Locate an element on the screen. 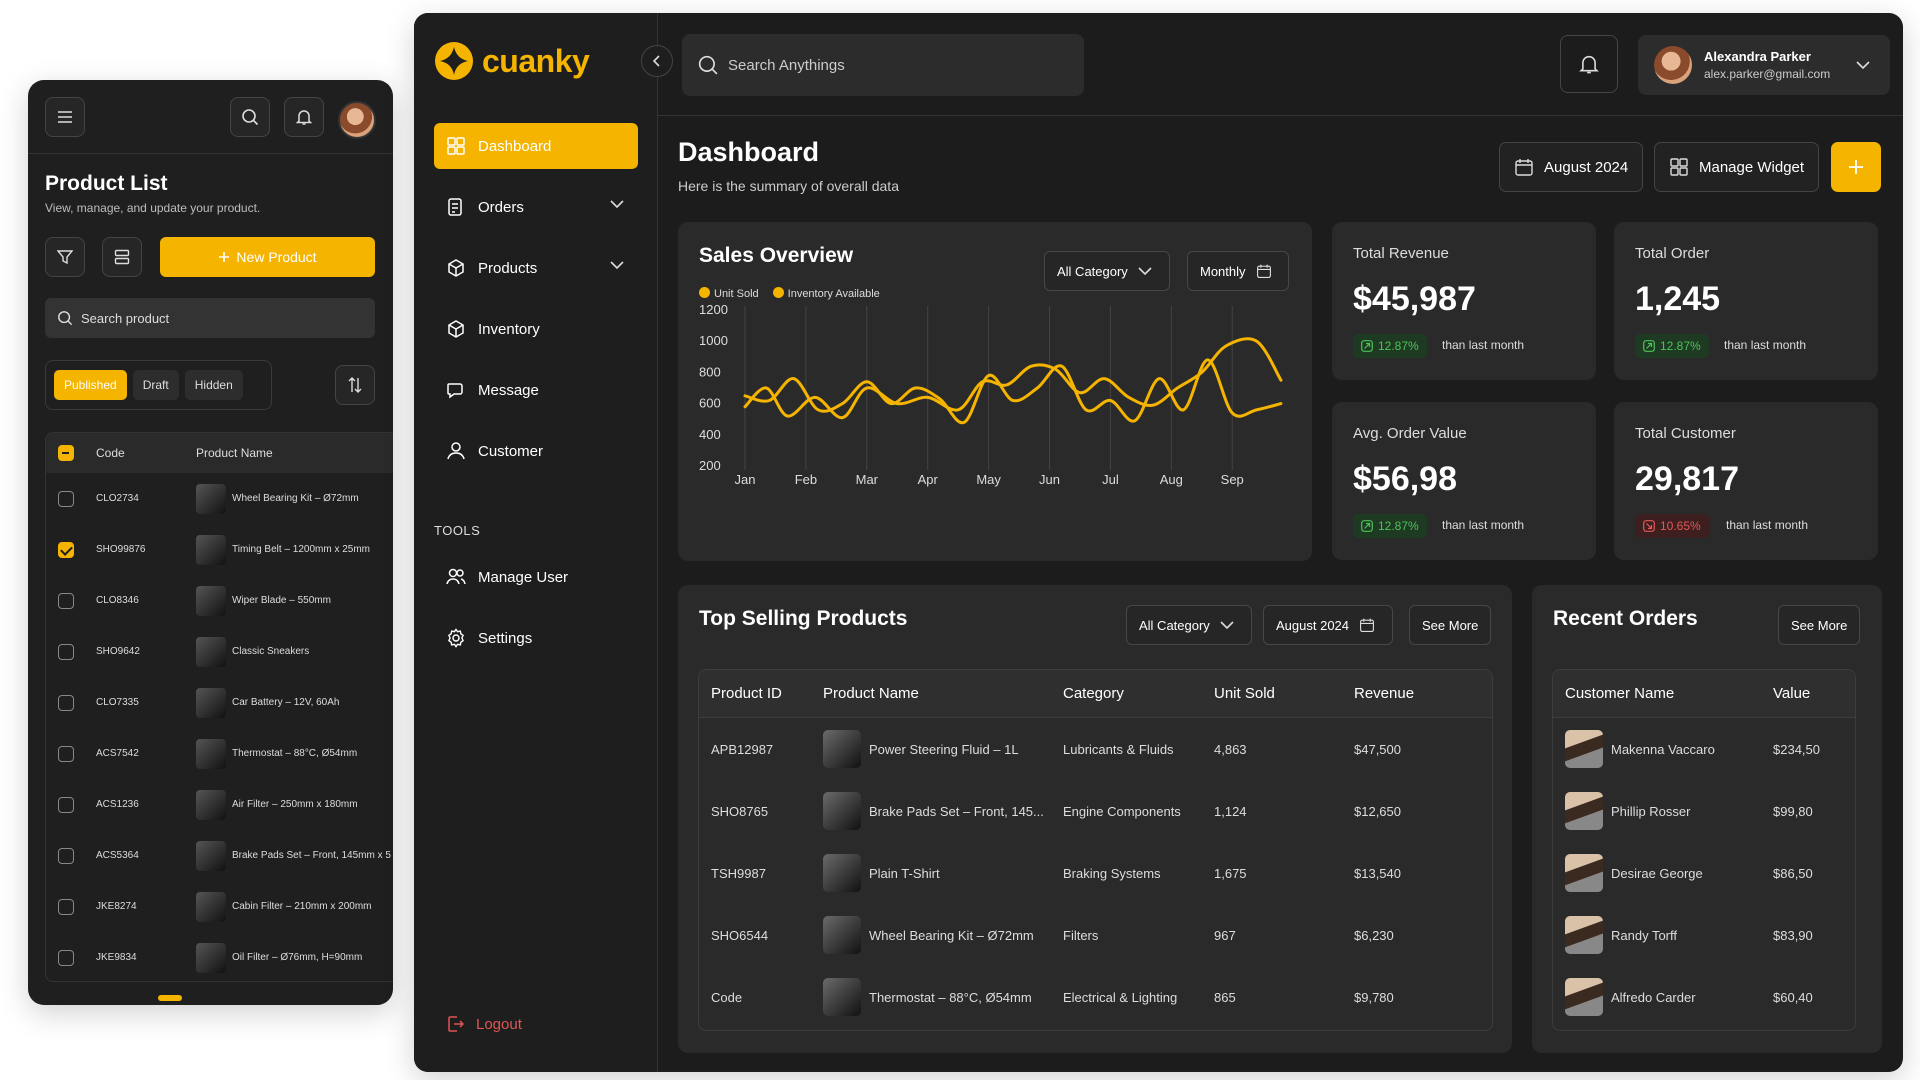  mobile-notification-button is located at coordinates (304, 117).